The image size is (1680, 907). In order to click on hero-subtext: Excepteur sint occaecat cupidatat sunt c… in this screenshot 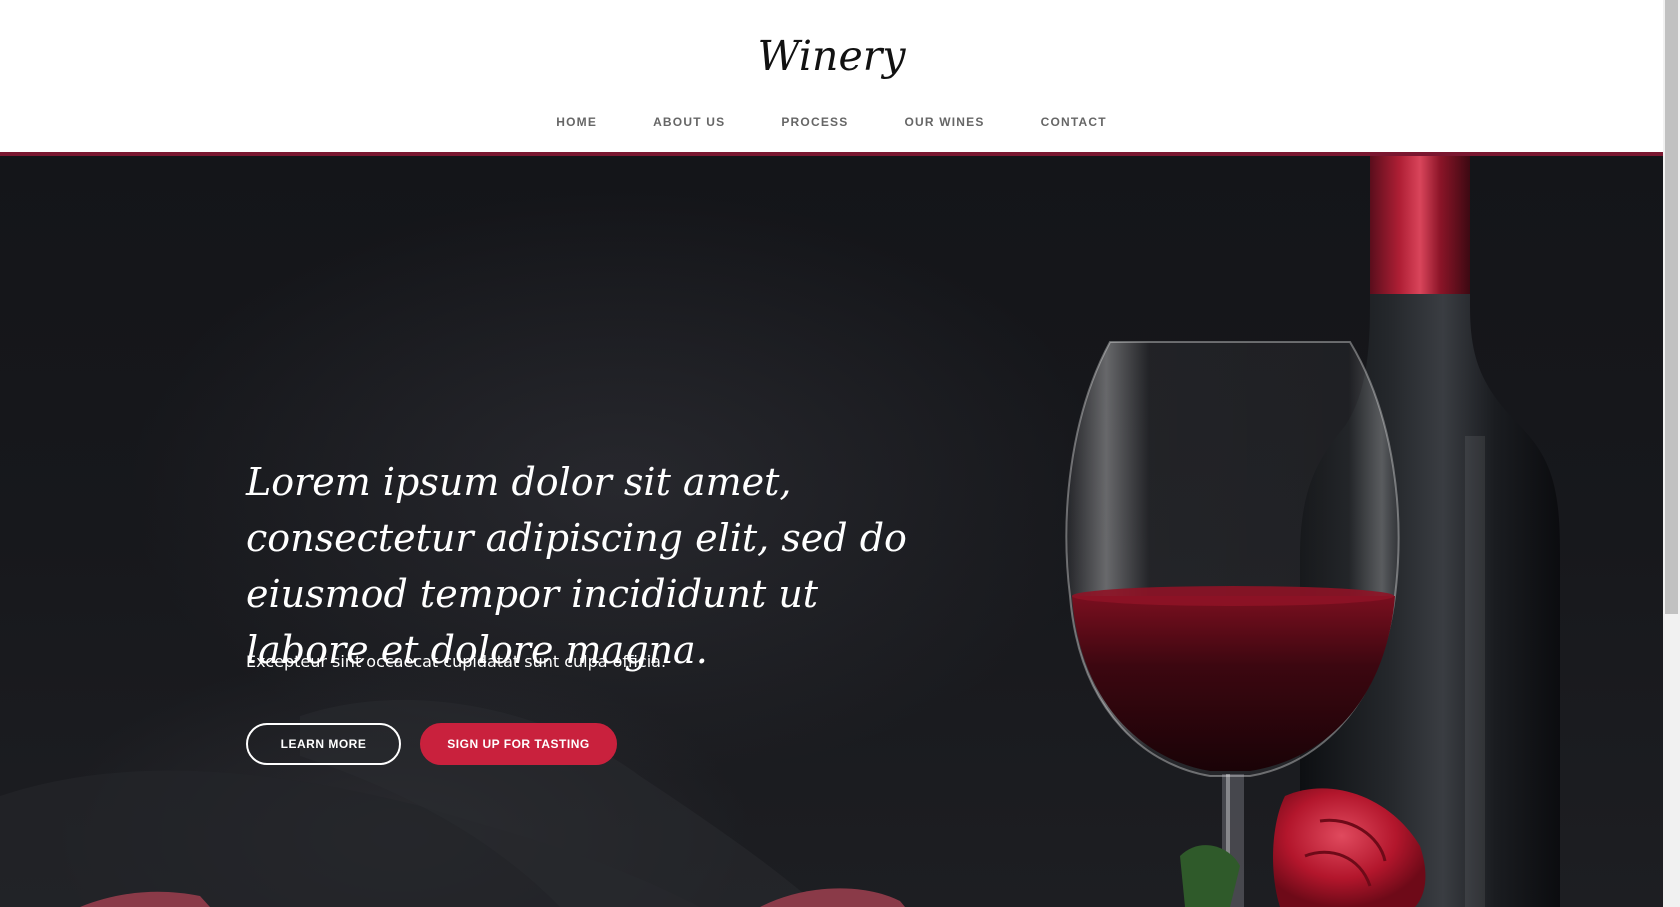, I will do `click(456, 661)`.